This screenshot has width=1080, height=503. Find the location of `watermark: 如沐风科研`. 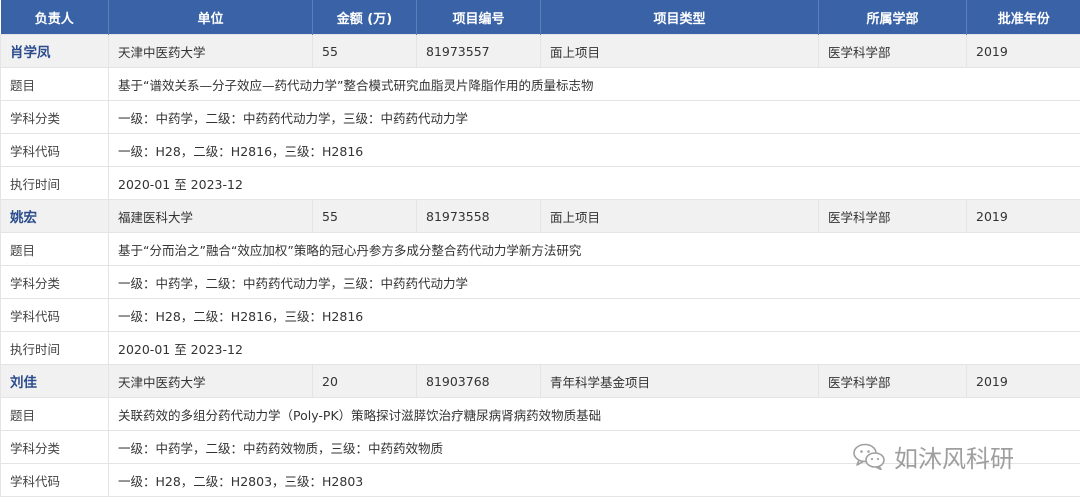

watermark: 如沐风科研 is located at coordinates (933, 457).